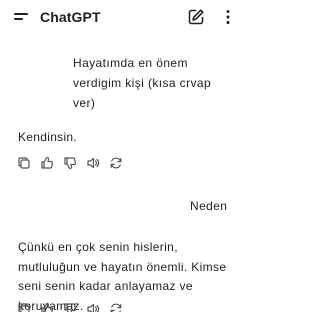 The image size is (320, 312). What do you see at coordinates (196, 17) in the screenshot?
I see `new-chat-icon` at bounding box center [196, 17].